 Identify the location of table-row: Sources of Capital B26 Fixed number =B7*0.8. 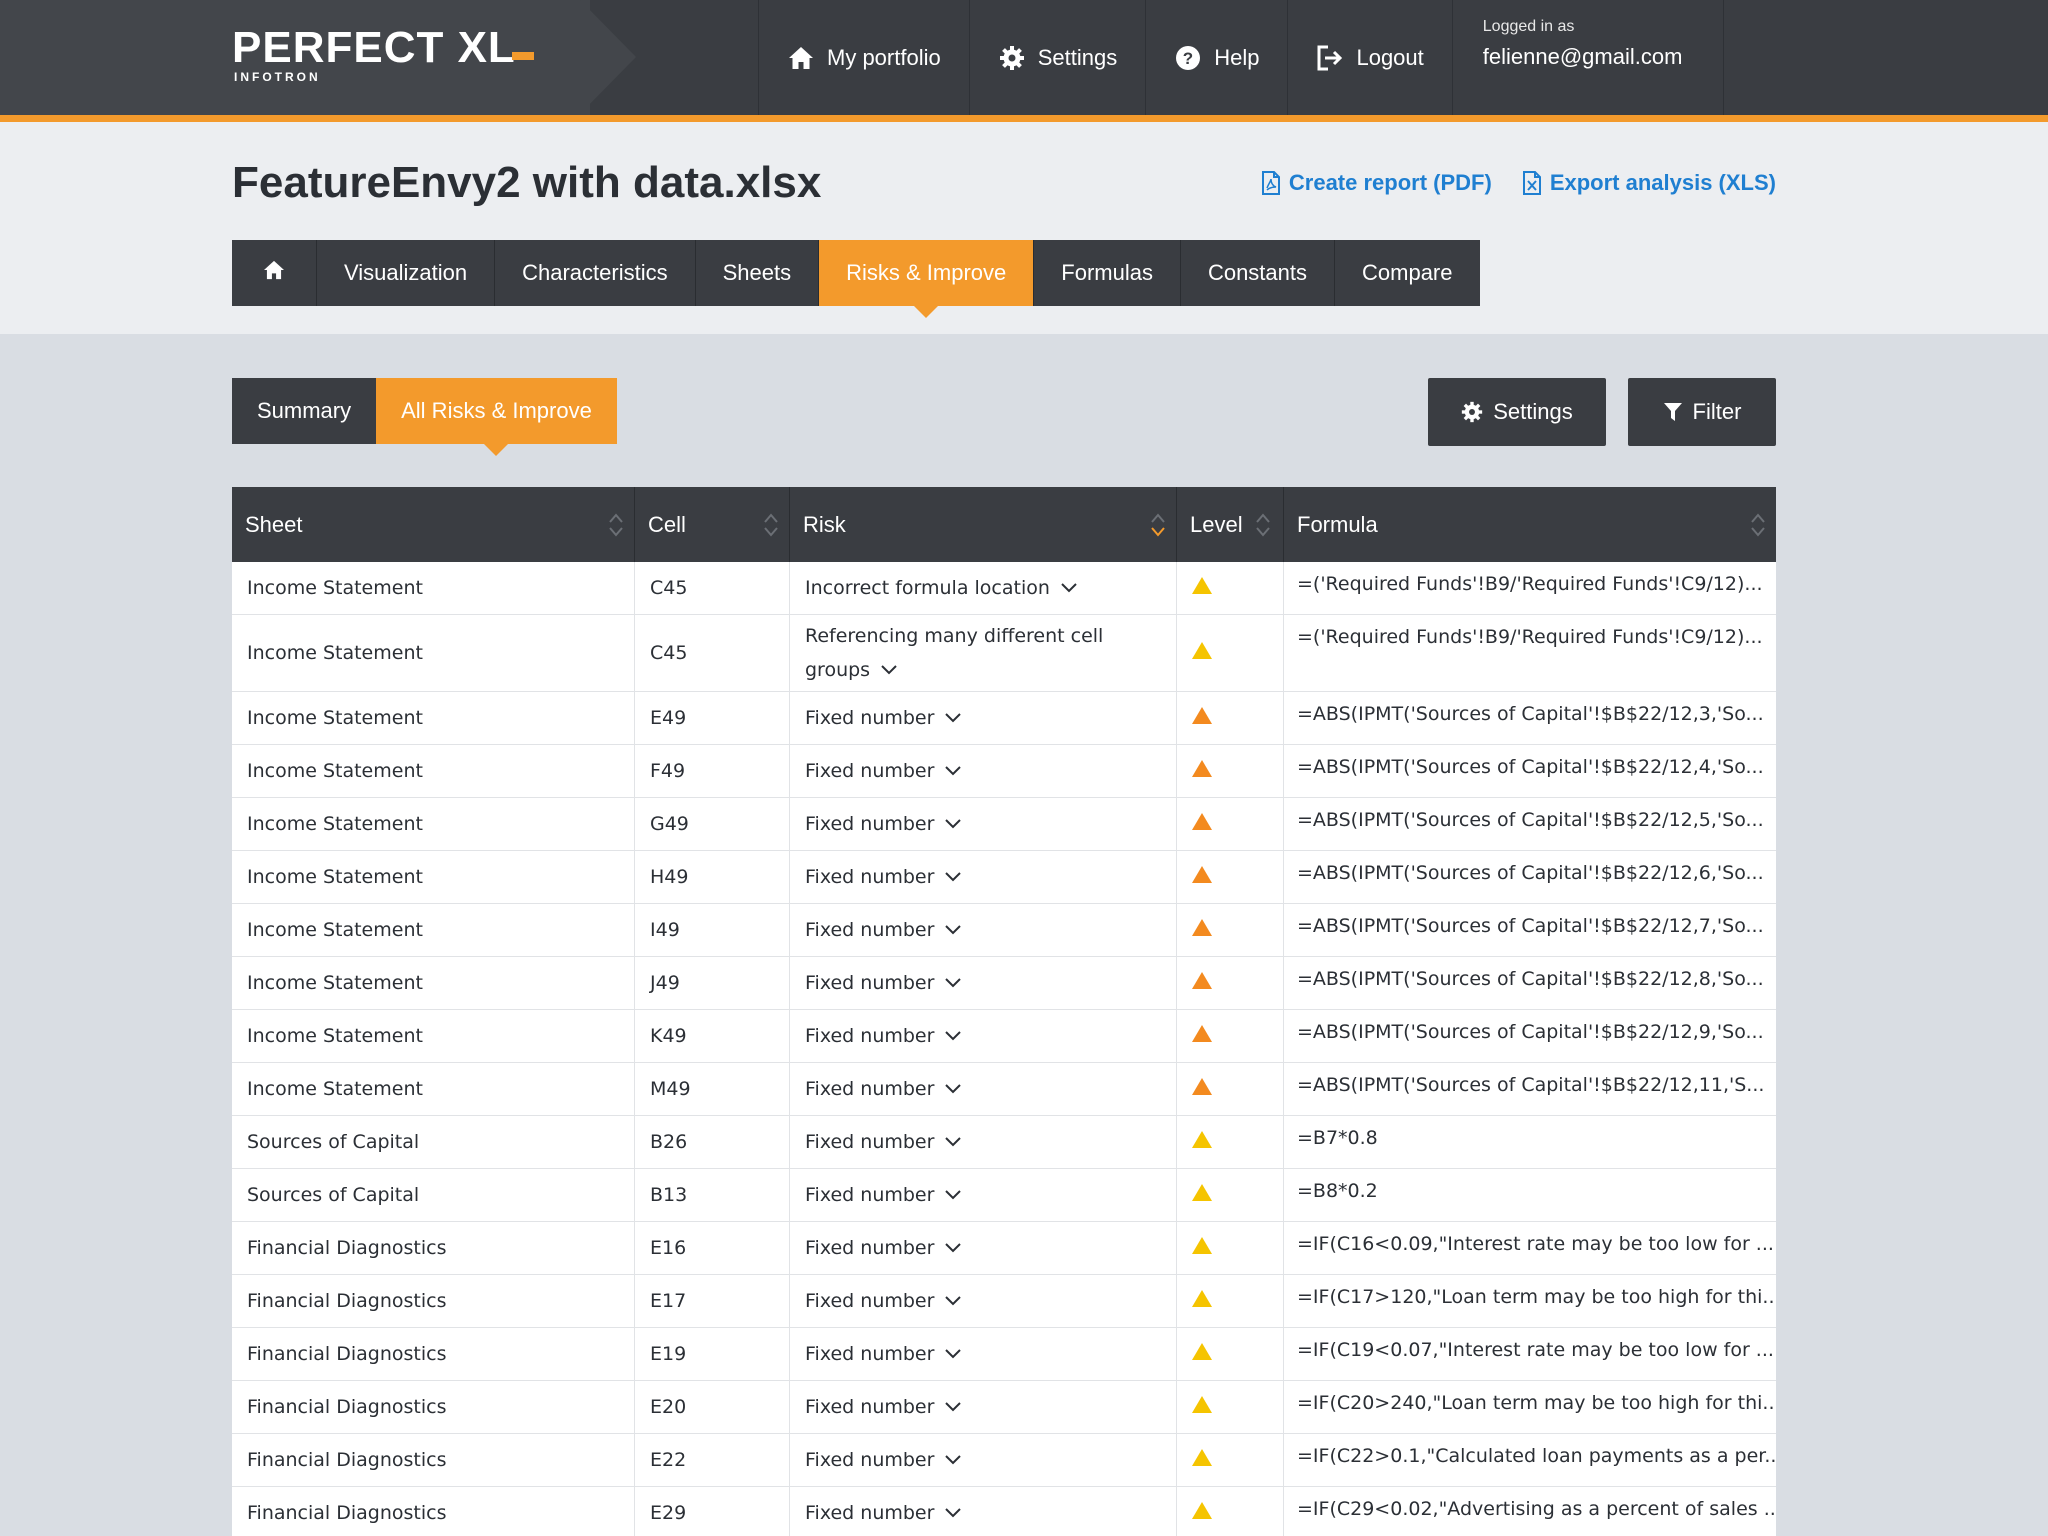
(1004, 1142).